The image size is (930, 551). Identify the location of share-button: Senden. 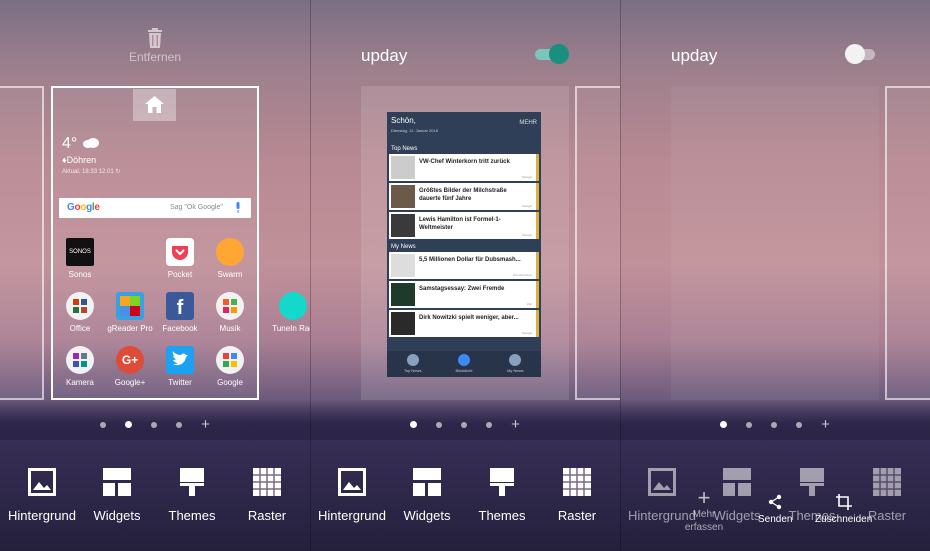
(775, 509).